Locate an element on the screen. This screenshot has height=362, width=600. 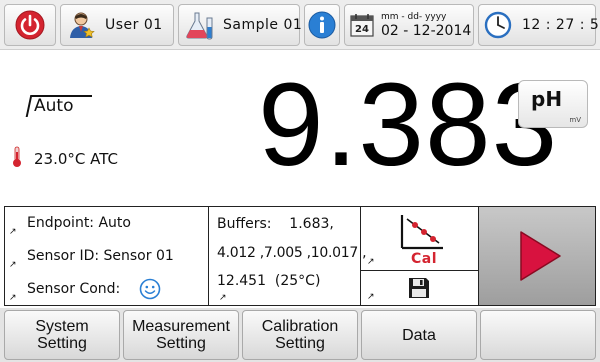
buffers-line-3: 12.451 (25°C) is located at coordinates (269, 281).